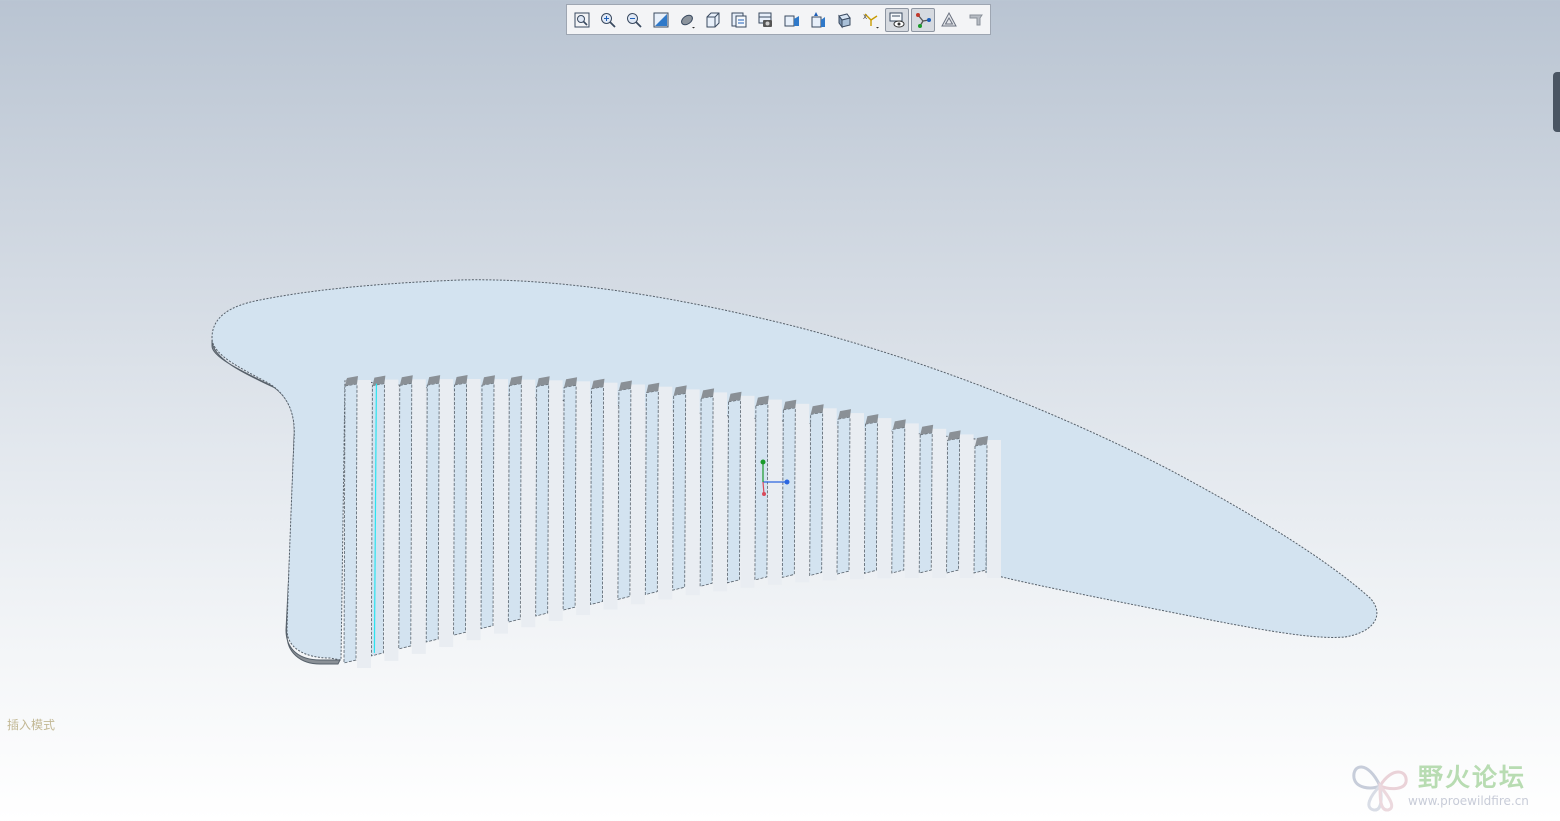  I want to click on svg-text: X, so click(865, 17).